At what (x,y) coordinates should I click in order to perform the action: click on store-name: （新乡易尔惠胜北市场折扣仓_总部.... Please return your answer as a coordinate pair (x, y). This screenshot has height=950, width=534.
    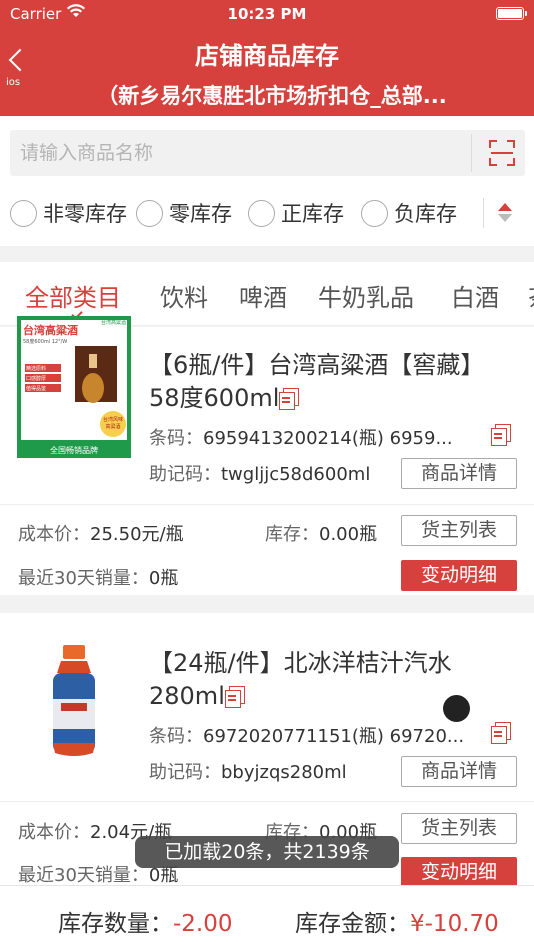
    Looking at the image, I should click on (272, 96).